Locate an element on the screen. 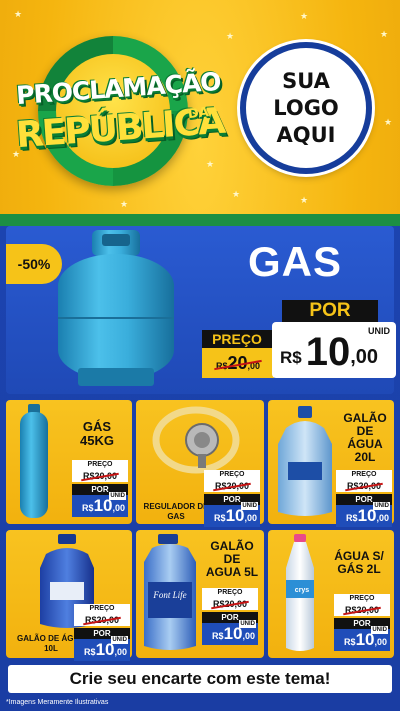 This screenshot has height=711, width=400. hero-price-value: 10 is located at coordinates (328, 352).